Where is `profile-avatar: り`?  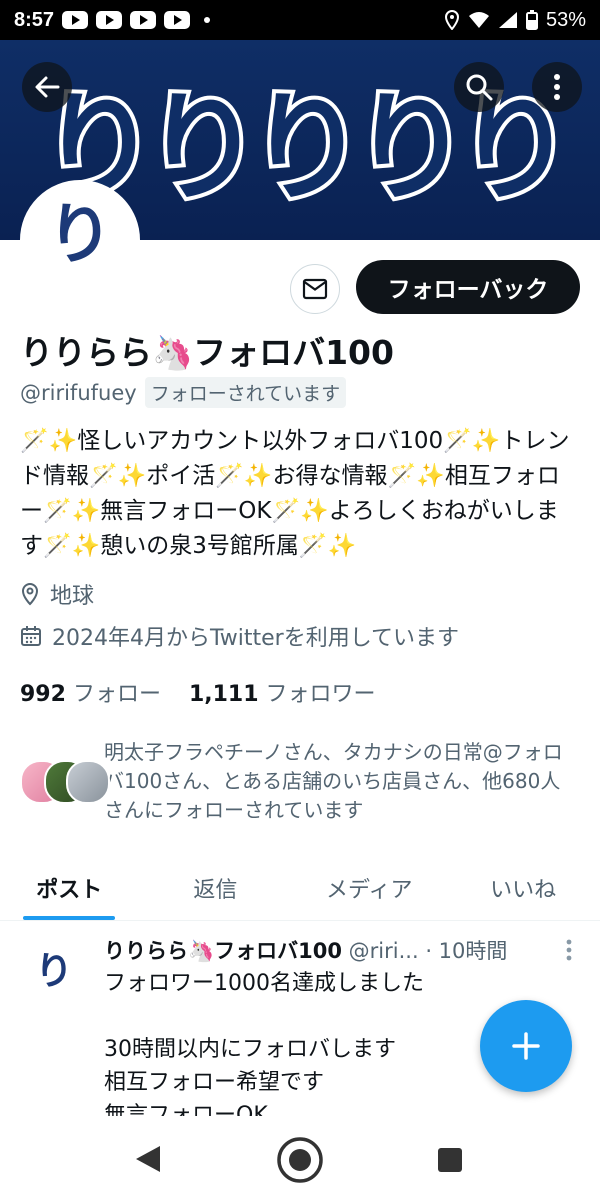 profile-avatar: り is located at coordinates (80, 240).